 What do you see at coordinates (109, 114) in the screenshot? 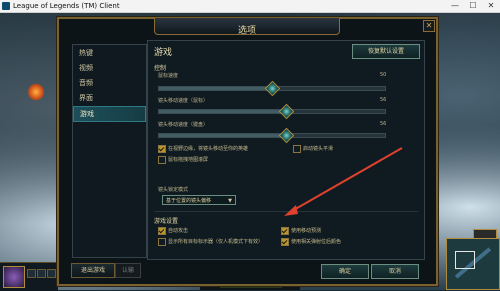
I see `sidebar-item-game: 游戏` at bounding box center [109, 114].